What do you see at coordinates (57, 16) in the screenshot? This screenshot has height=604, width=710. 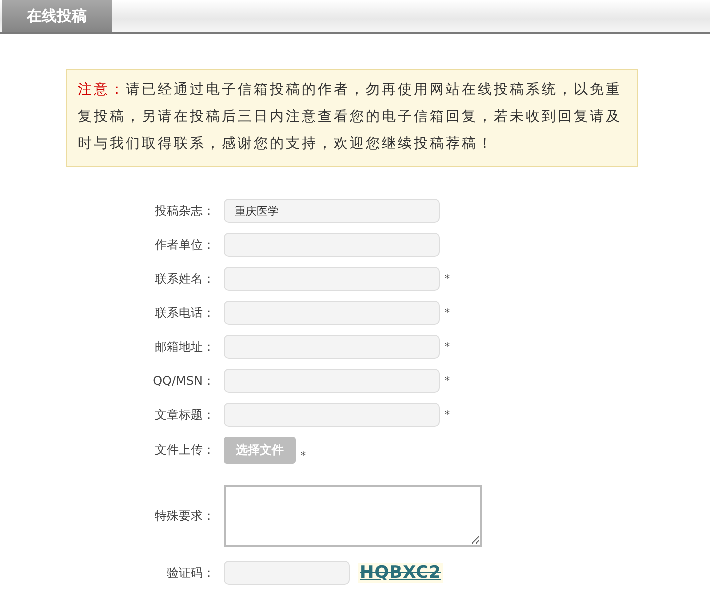 I see `header-tab: 在线投稿` at bounding box center [57, 16].